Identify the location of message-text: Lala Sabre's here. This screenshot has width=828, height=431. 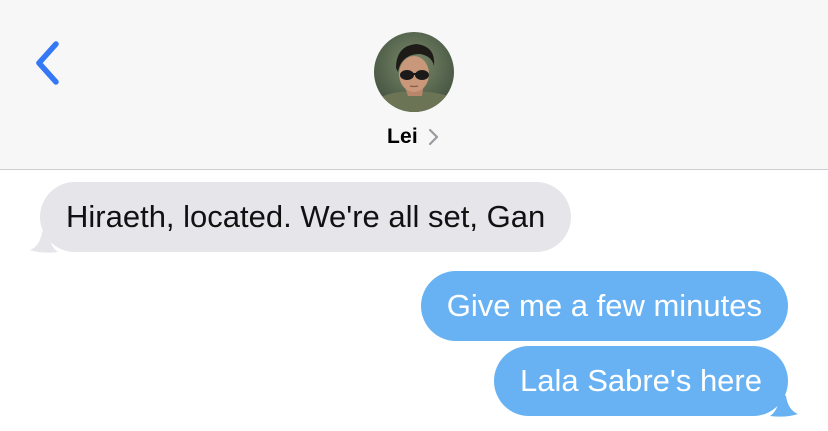
(640, 380).